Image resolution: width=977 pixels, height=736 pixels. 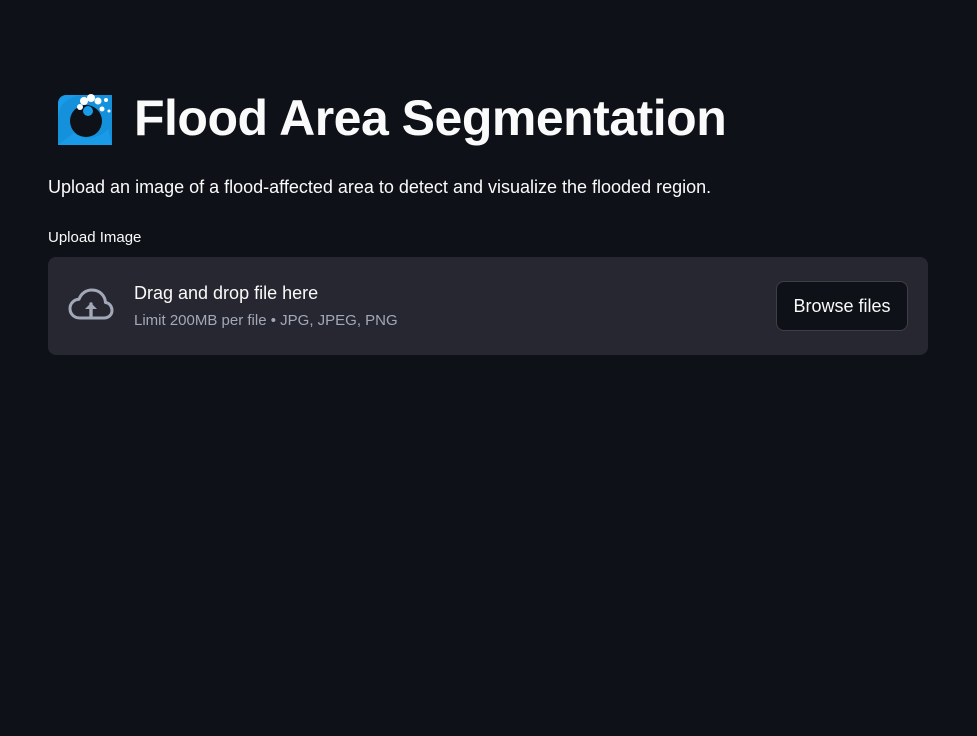 What do you see at coordinates (95, 237) in the screenshot?
I see `upload-image-label: Upload Image` at bounding box center [95, 237].